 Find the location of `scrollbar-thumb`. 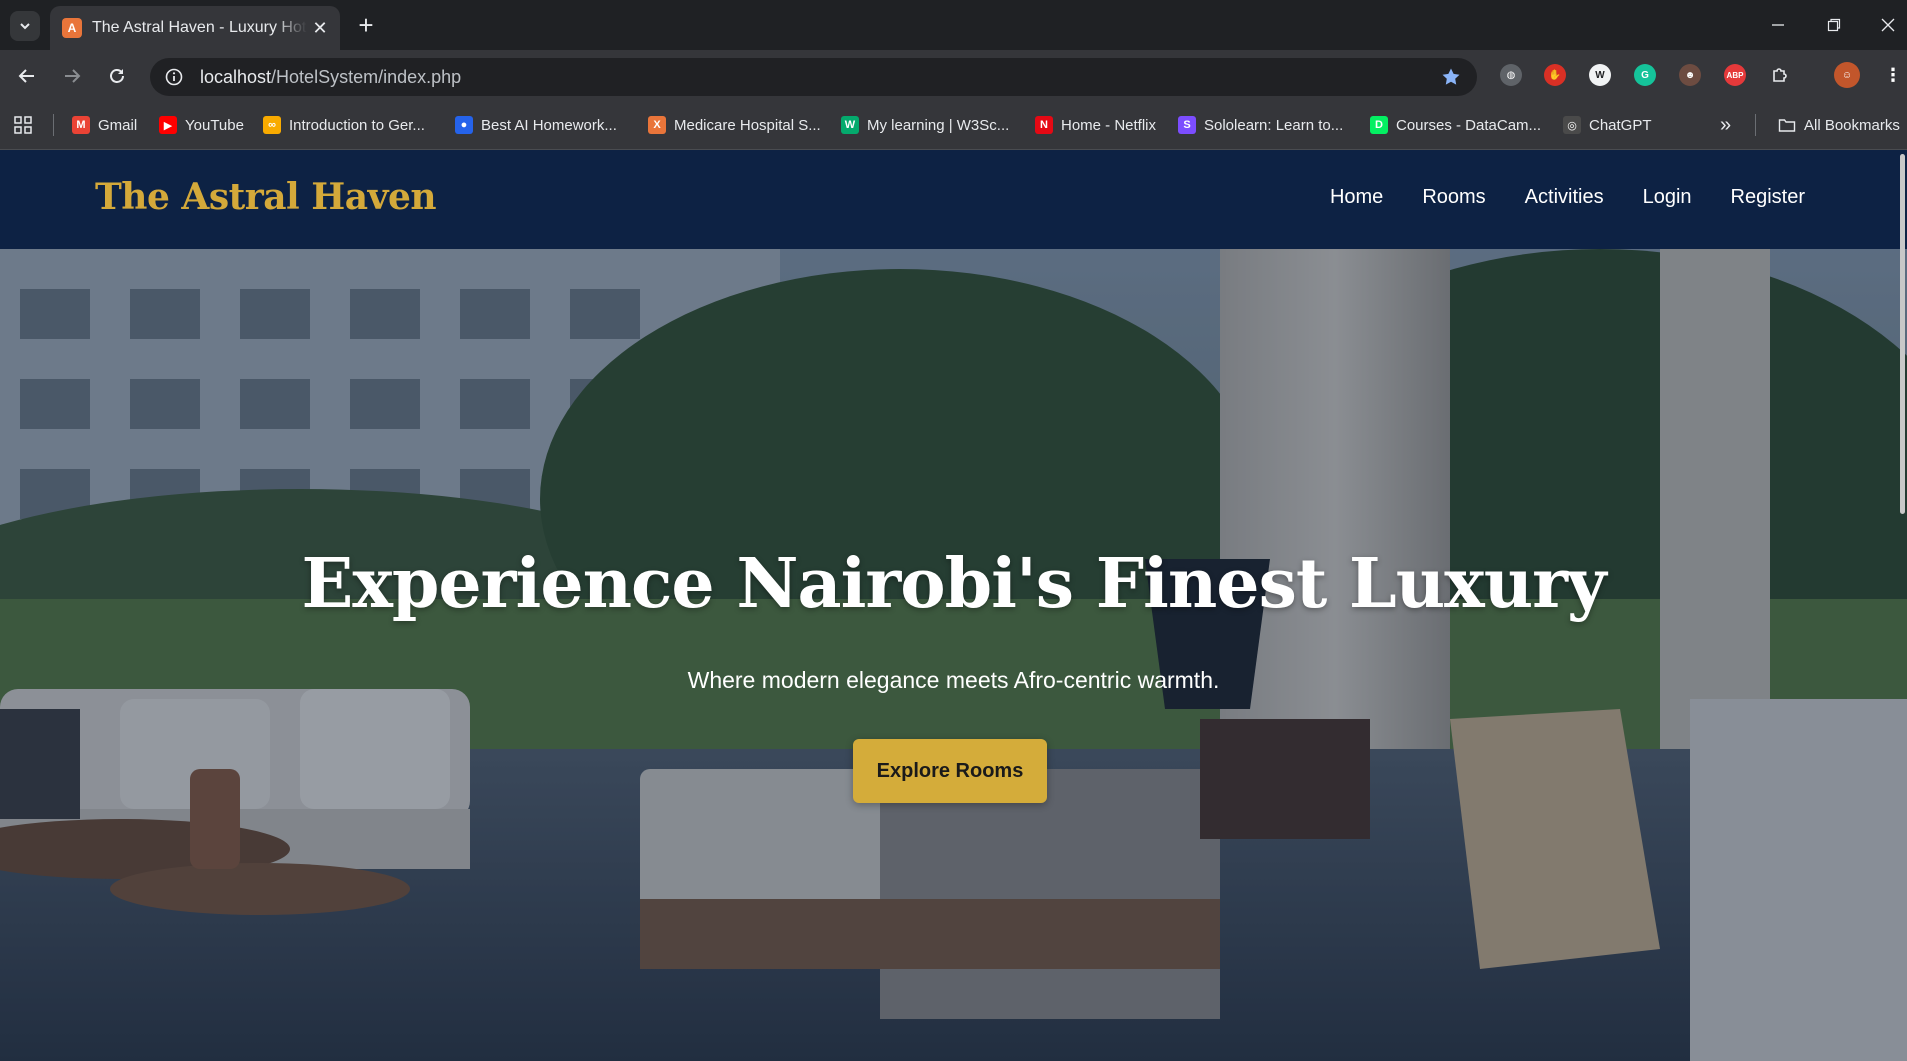

scrollbar-thumb is located at coordinates (1902, 334).